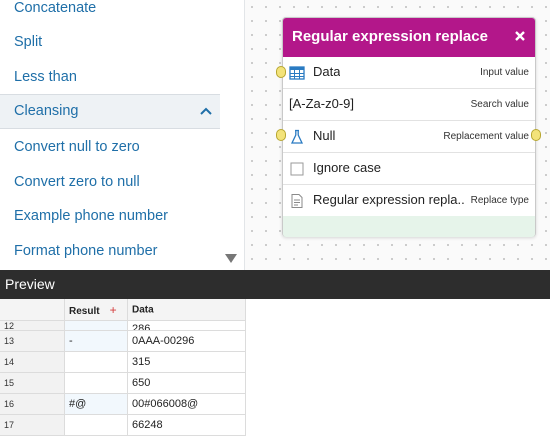 The image size is (550, 436). What do you see at coordinates (187, 383) in the screenshot?
I see `data-cell: 650` at bounding box center [187, 383].